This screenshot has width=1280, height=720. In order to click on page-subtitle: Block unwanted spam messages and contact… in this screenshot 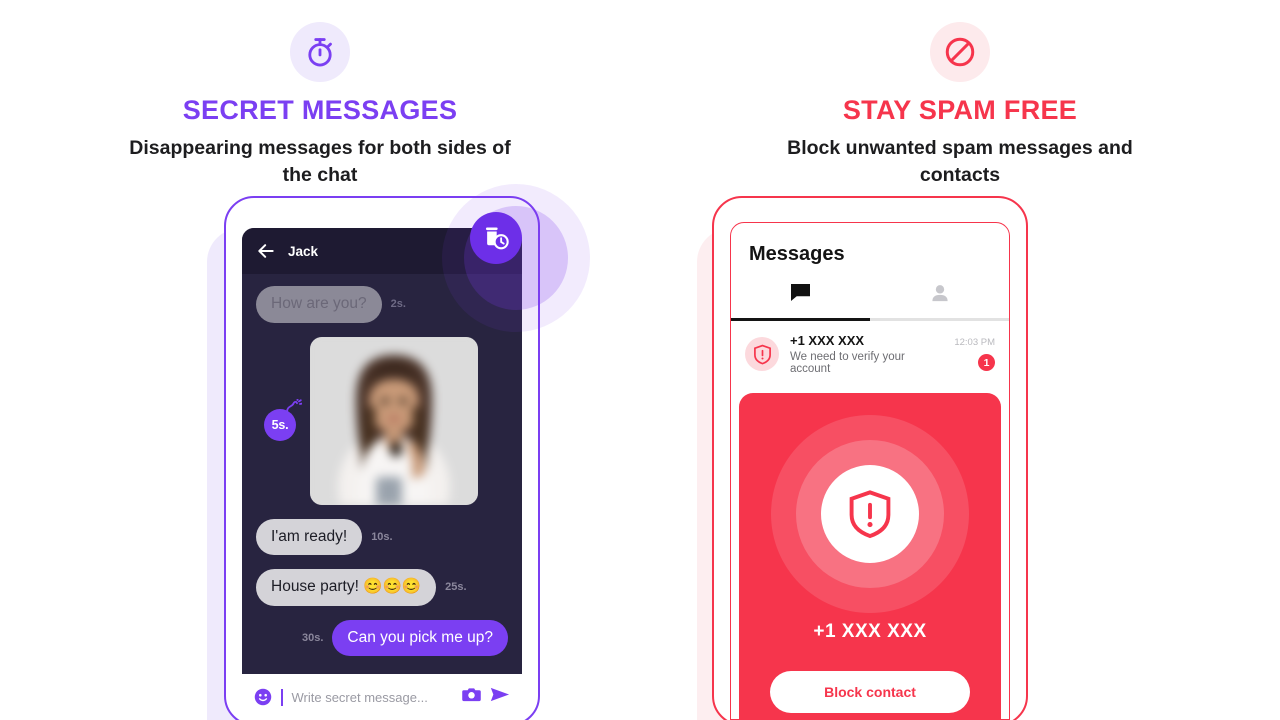, I will do `click(960, 161)`.